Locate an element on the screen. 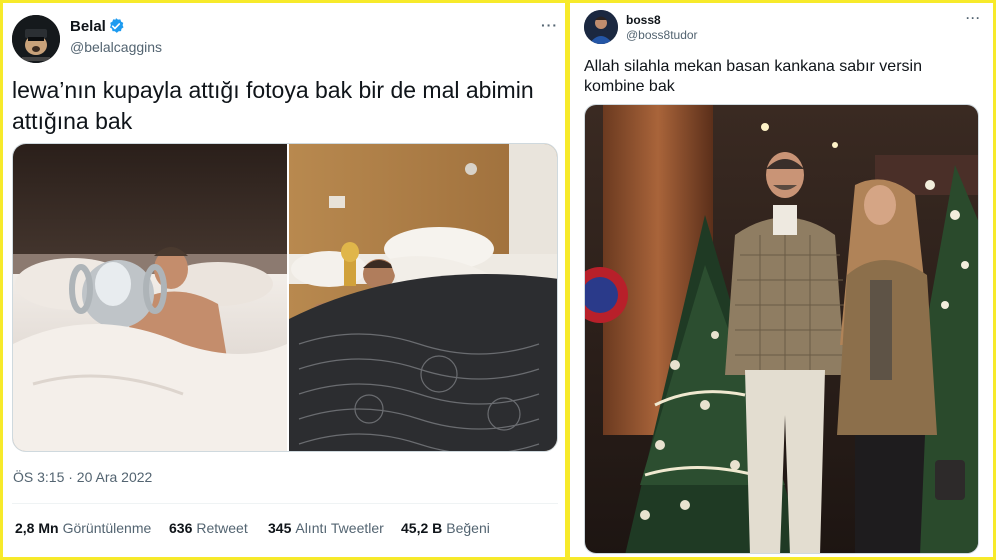  stat-likes-value: 45,2 B is located at coordinates (422, 528).